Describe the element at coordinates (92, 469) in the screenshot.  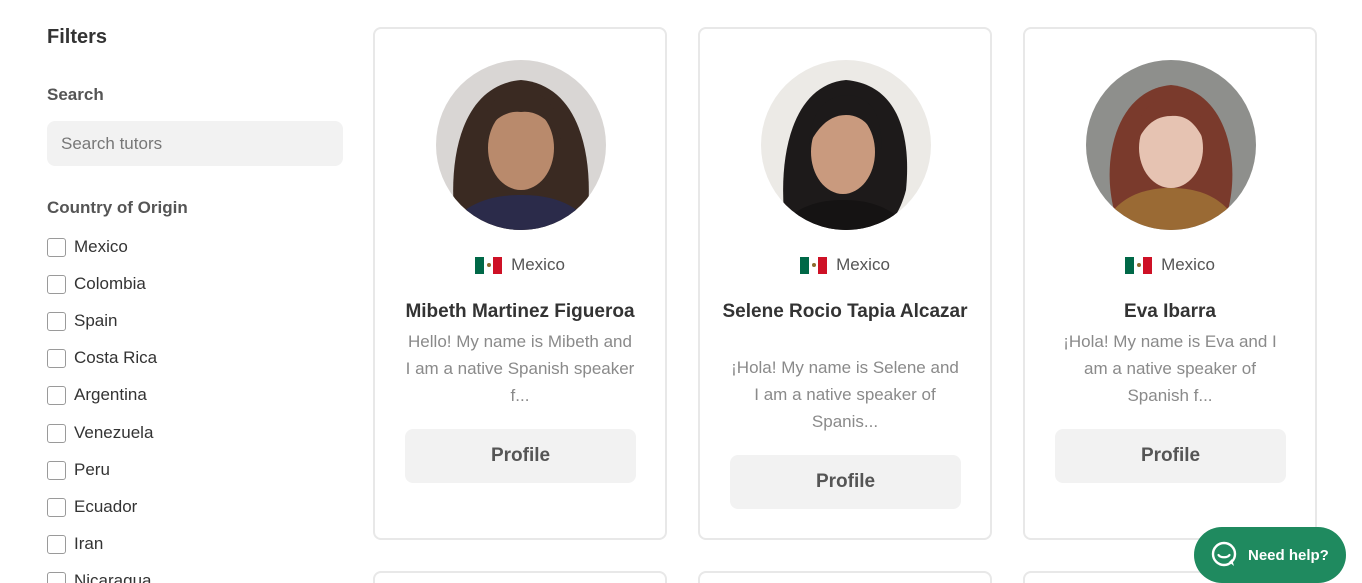
I see `country-filter-label: Peru` at that location.